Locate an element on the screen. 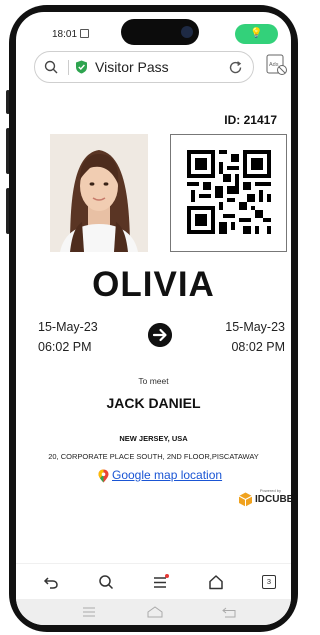 This screenshot has width=320, height=635. recents-icon is located at coordinates (89, 612).